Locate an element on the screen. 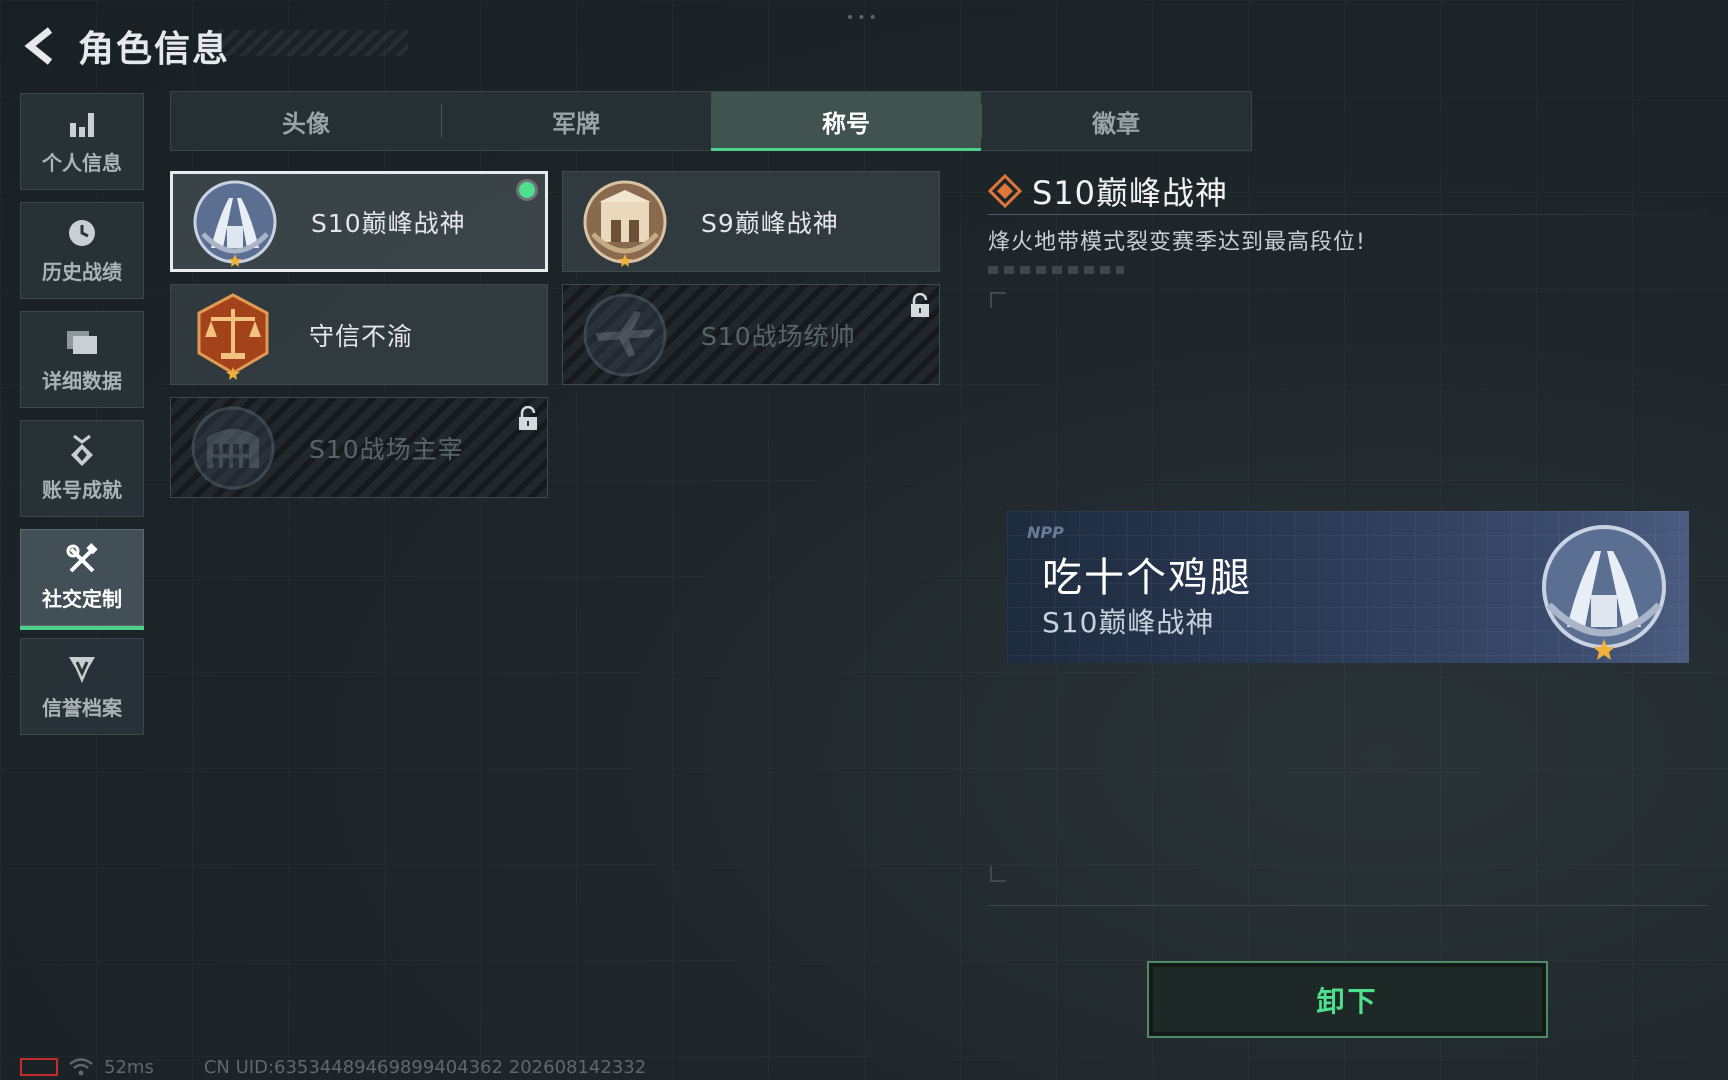  uid-text: CN UID:63534489469899404362 202608142332 is located at coordinates (425, 1067).